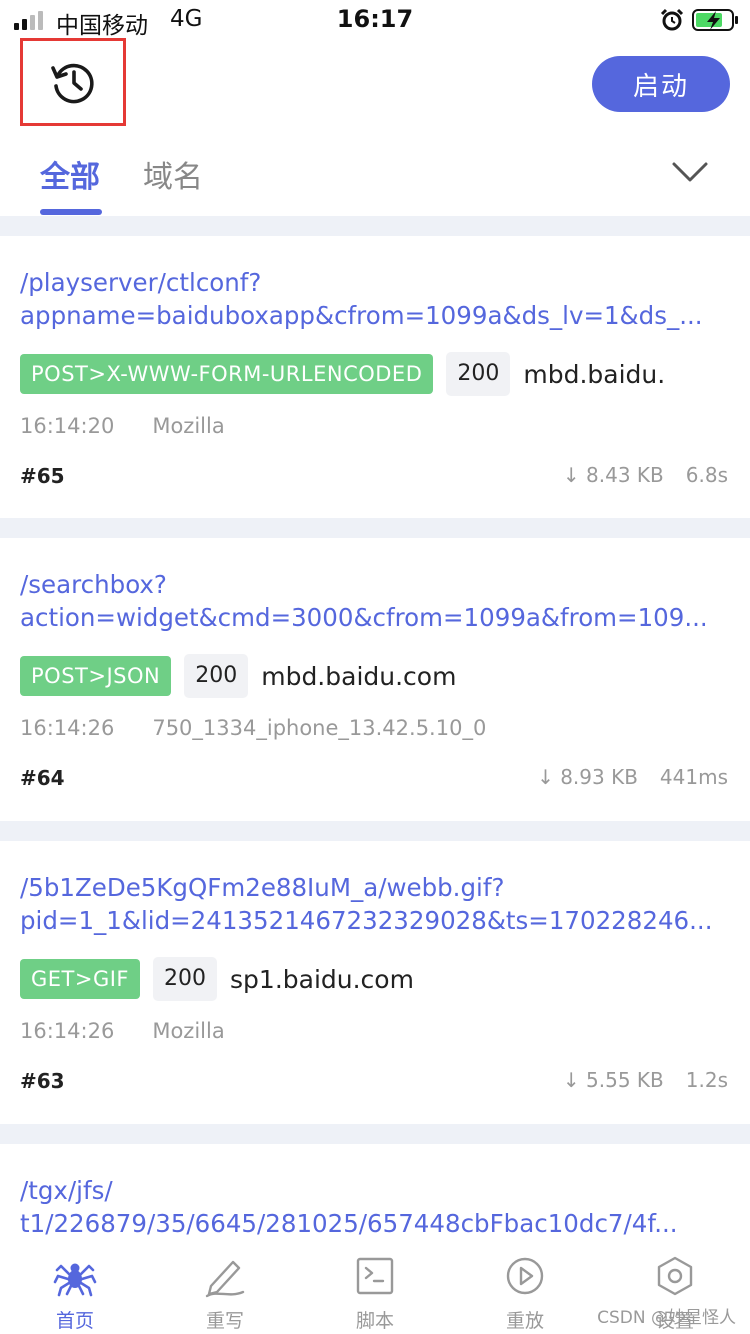 The width and height of the screenshot is (750, 1334). Describe the element at coordinates (173, 174) in the screenshot. I see `tab-domain: 域名` at that location.